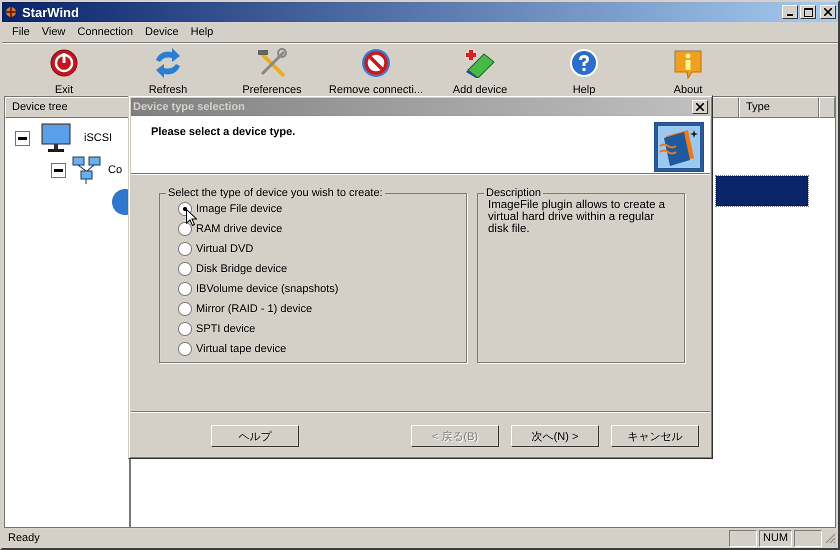  Describe the element at coordinates (679, 147) in the screenshot. I see `wizard-icon` at that location.